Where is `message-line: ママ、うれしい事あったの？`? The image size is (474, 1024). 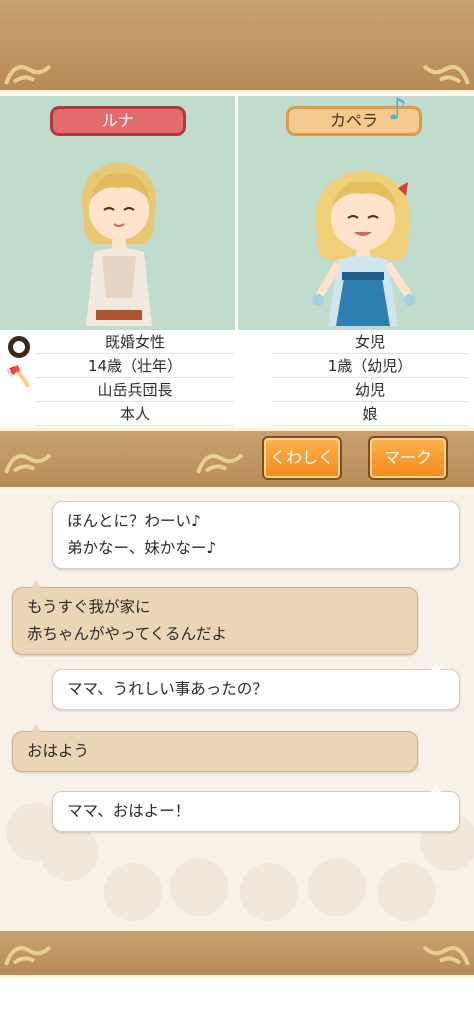
message-line: ママ、うれしい事あったの？ is located at coordinates (167, 689).